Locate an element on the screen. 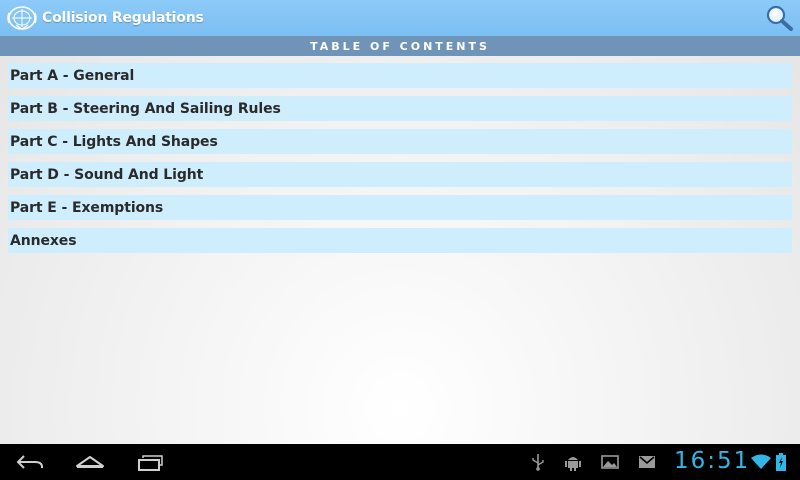 The image size is (800, 480). action-bar: Collision Regulations is located at coordinates (400, 18).